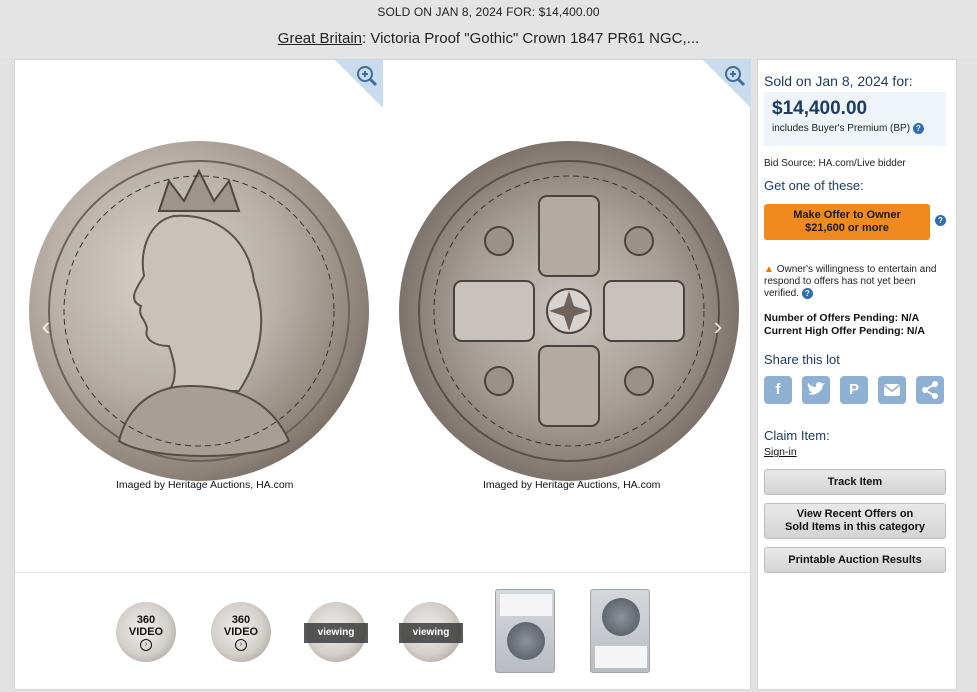 The width and height of the screenshot is (977, 692). What do you see at coordinates (797, 435) in the screenshot?
I see `claim-heading: Claim Item:` at bounding box center [797, 435].